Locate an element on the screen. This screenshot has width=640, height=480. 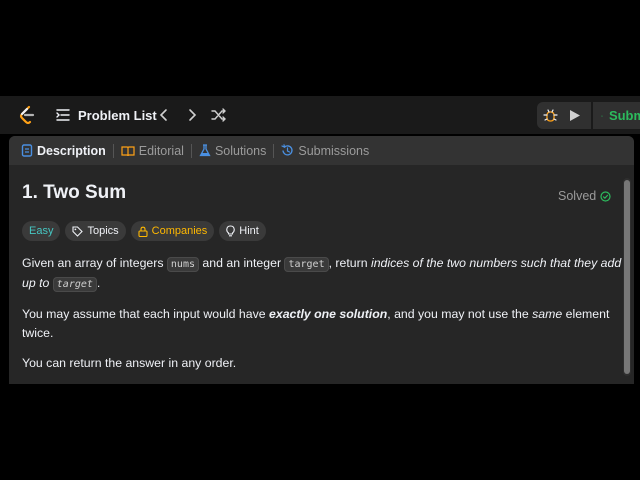
submit-button: Submit is located at coordinates (616, 115).